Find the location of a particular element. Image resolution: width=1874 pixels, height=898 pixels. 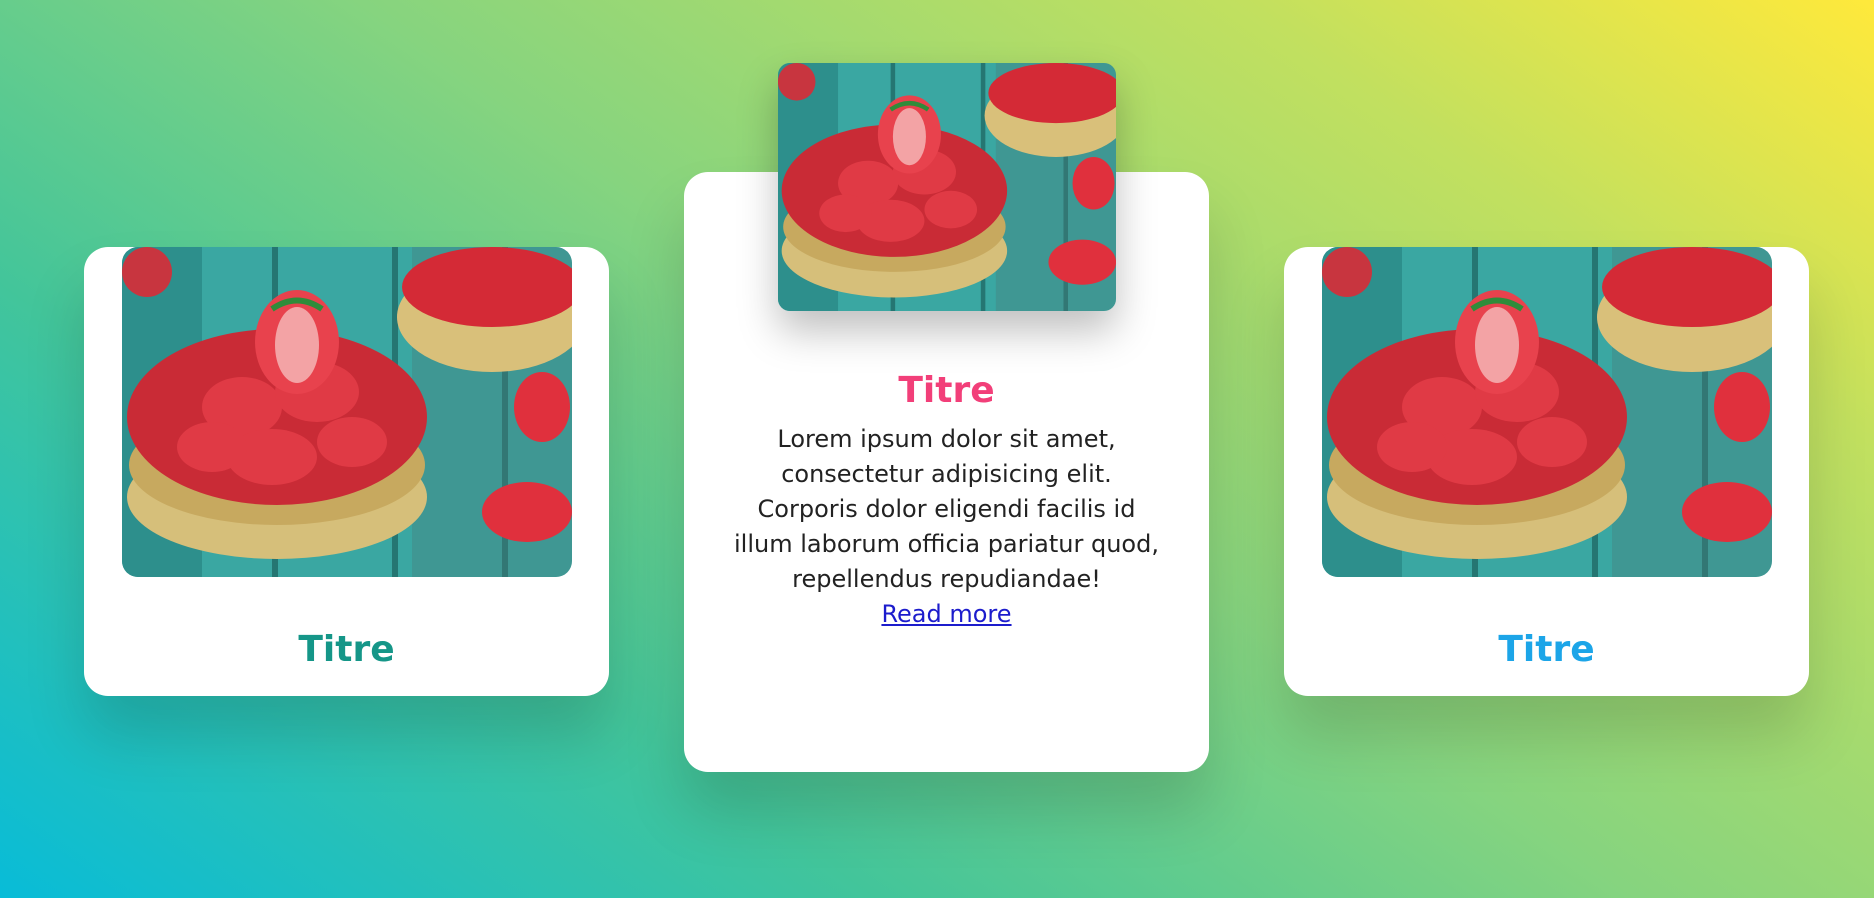

description-line: Lorem ipsum dolor sit amet, is located at coordinates (946, 439).